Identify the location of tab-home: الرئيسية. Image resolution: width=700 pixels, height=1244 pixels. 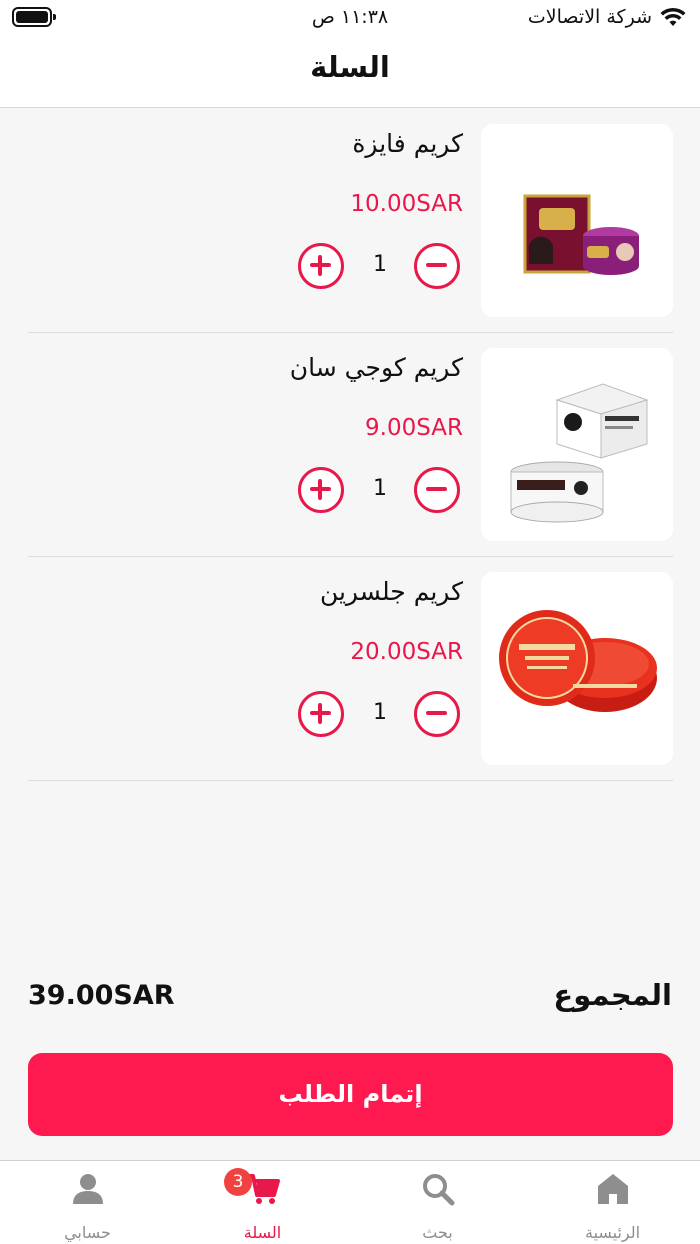
(612, 1202).